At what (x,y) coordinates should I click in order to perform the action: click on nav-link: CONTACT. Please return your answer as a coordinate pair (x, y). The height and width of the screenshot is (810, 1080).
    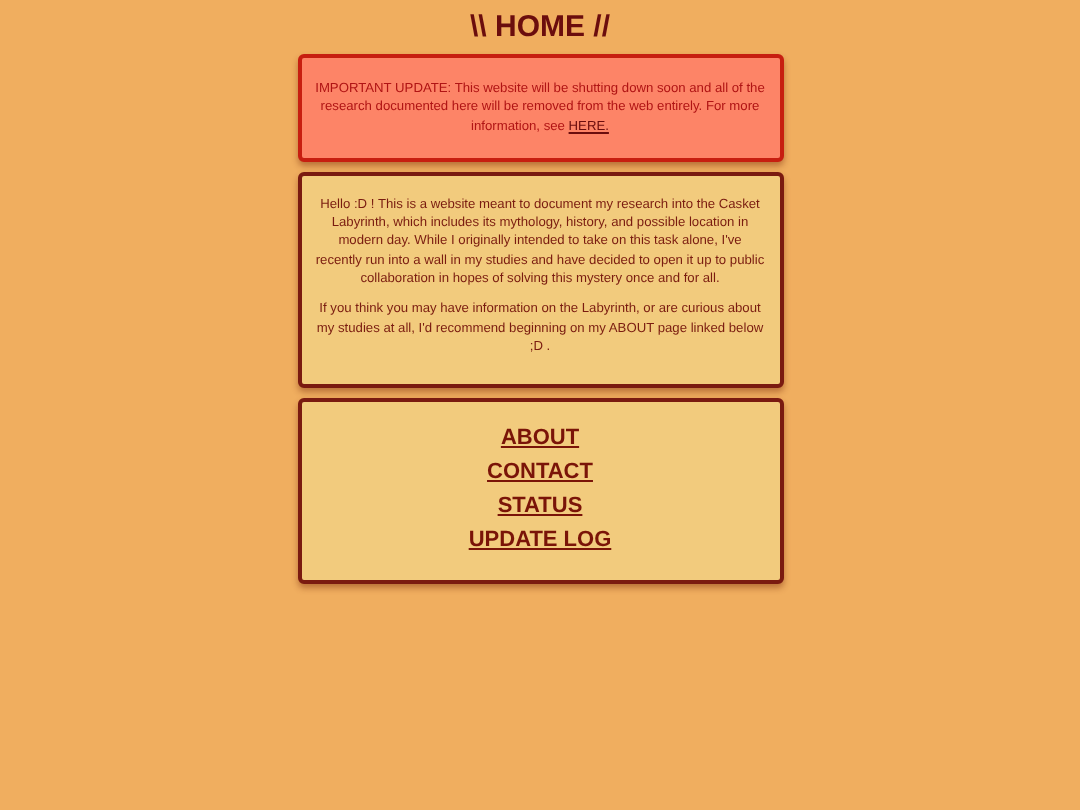
    Looking at the image, I should click on (540, 473).